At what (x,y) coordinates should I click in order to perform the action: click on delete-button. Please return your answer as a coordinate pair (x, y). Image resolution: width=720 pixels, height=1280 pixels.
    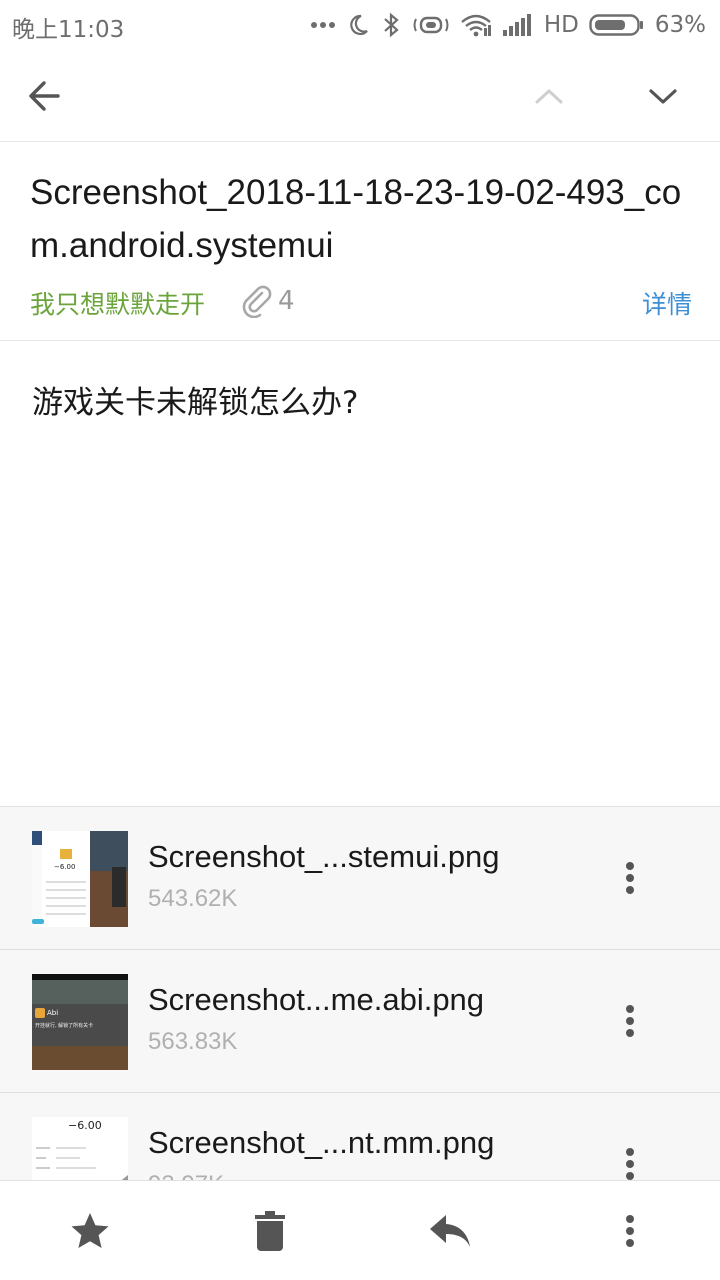
    Looking at the image, I should click on (270, 1231).